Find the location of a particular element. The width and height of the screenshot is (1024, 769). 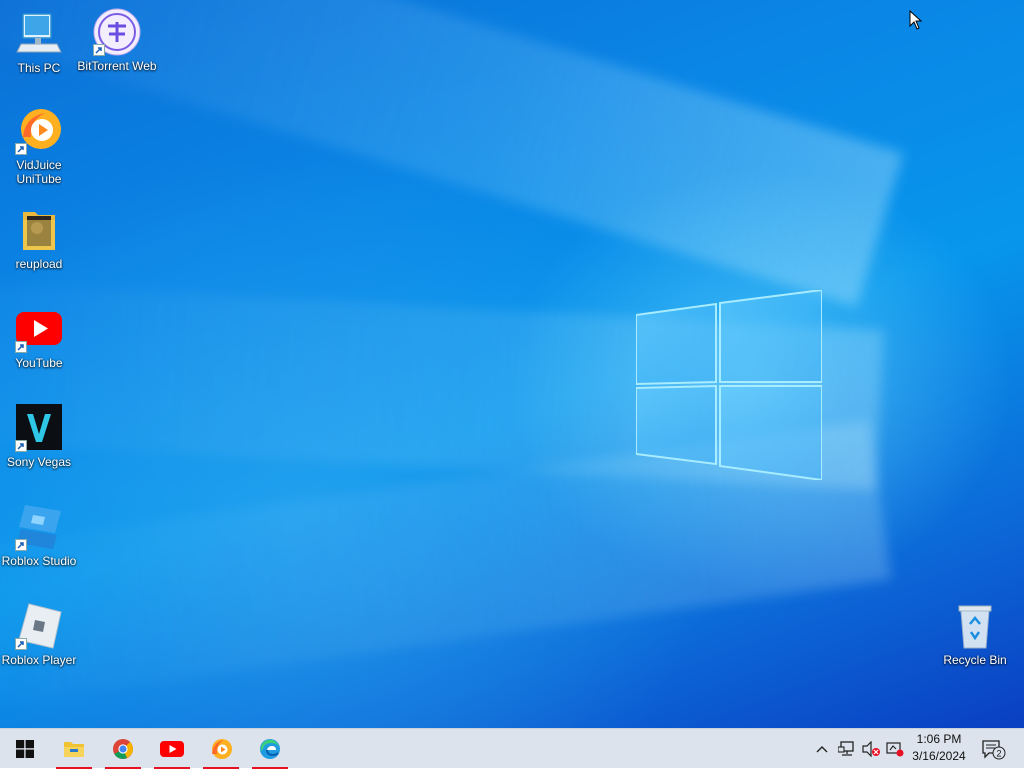

start-button is located at coordinates (25, 749).